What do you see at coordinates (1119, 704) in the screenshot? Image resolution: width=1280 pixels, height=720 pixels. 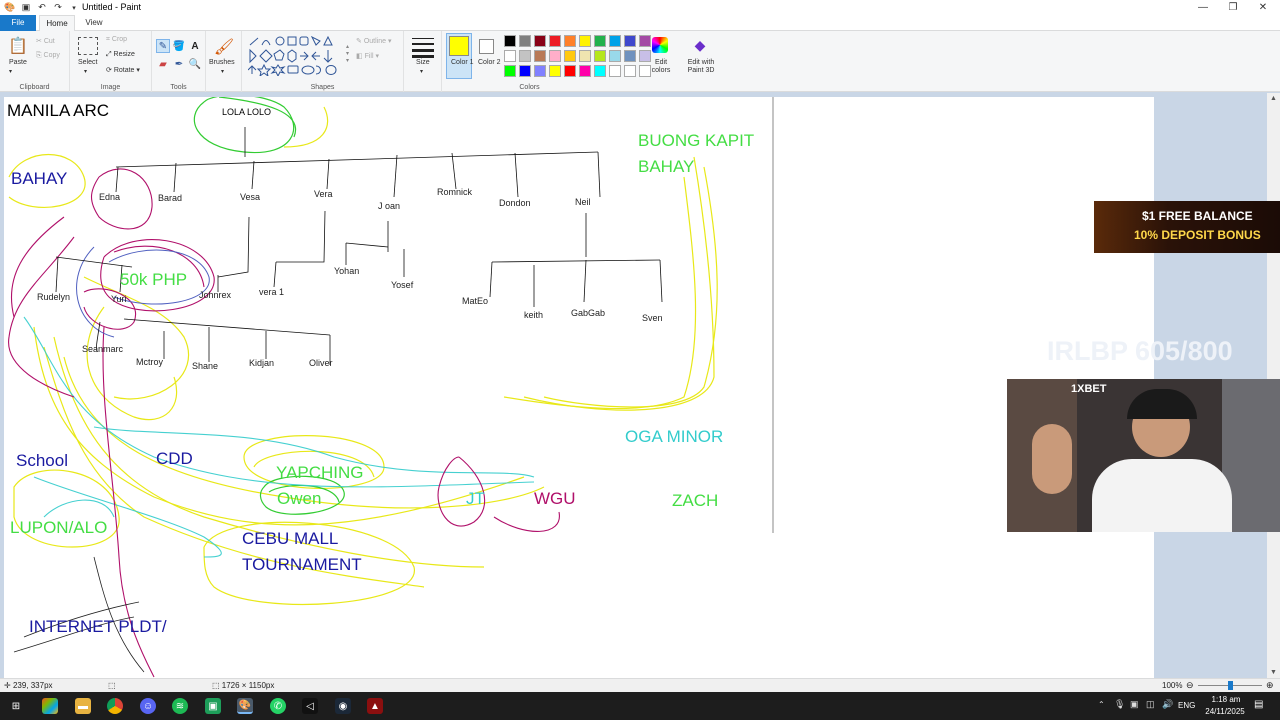 I see `microphone-icon: 🎙` at bounding box center [1119, 704].